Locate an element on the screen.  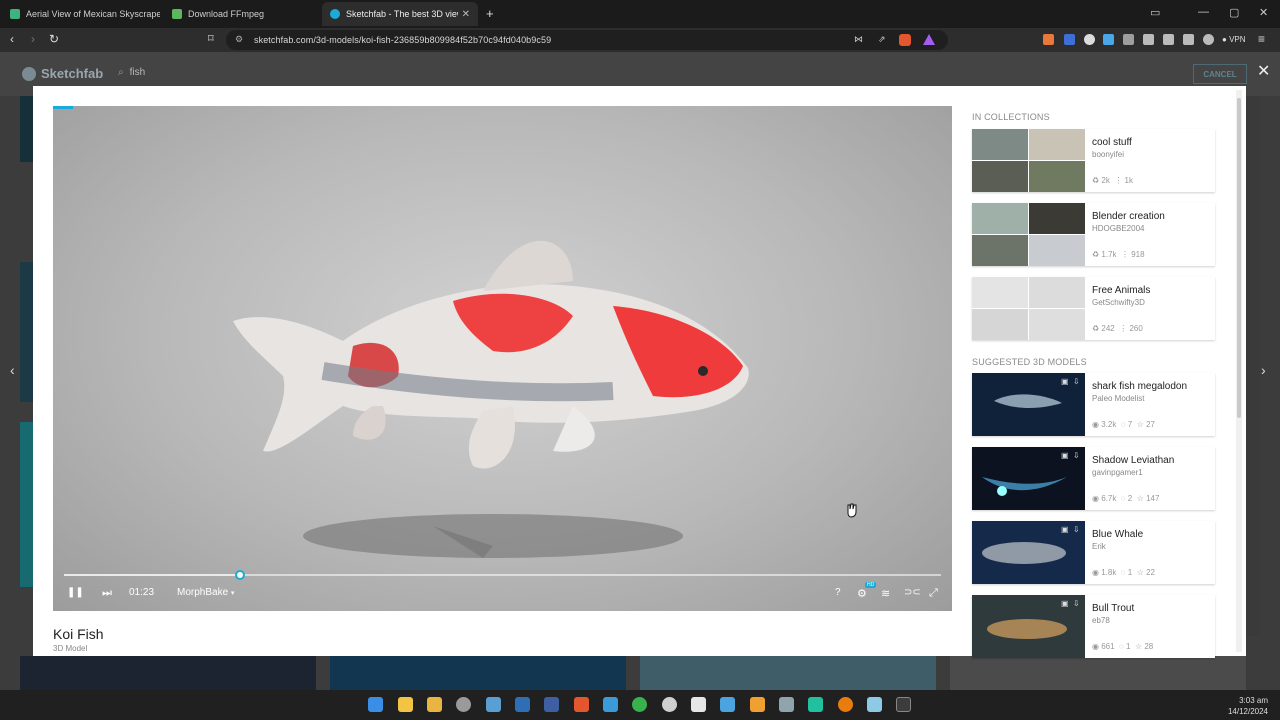
tab-sketchfab: Sketchfab - The best 3D viewer ✕ is located at coordinates (400, 14).